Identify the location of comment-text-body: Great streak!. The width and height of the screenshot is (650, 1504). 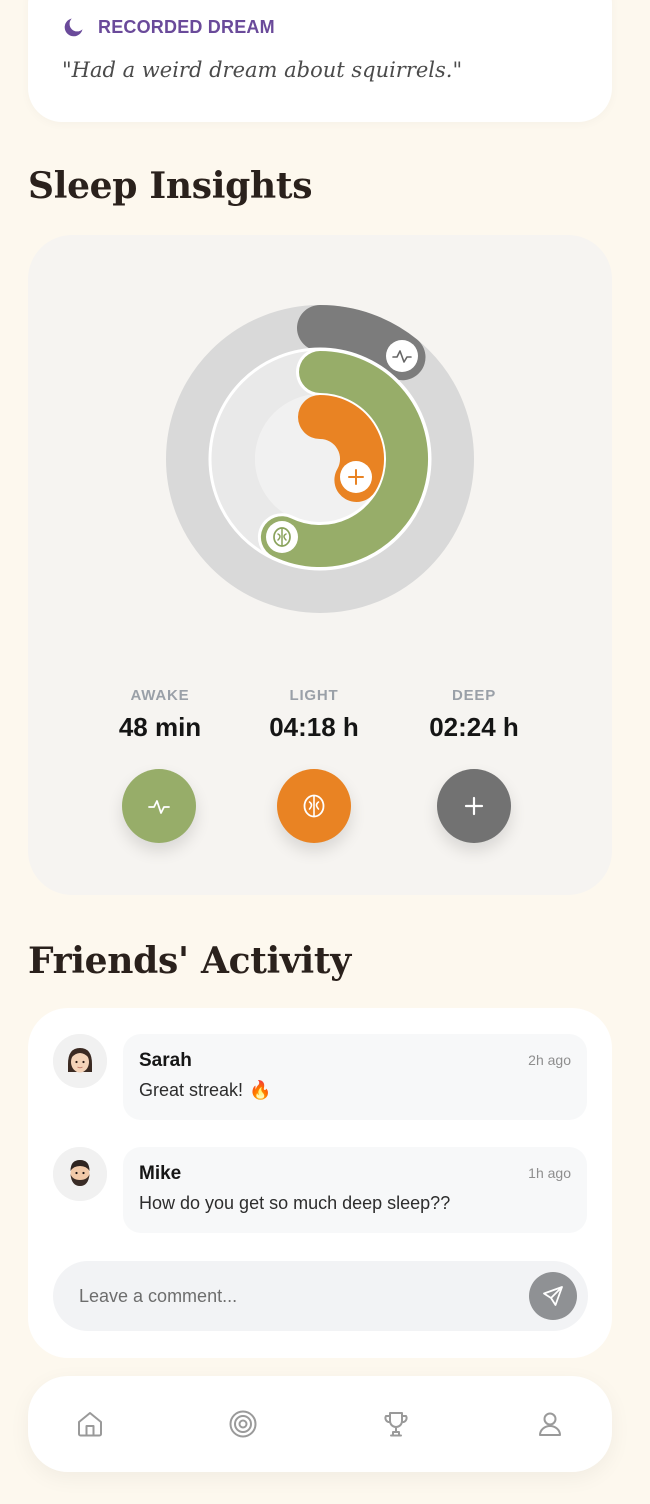
(191, 1090).